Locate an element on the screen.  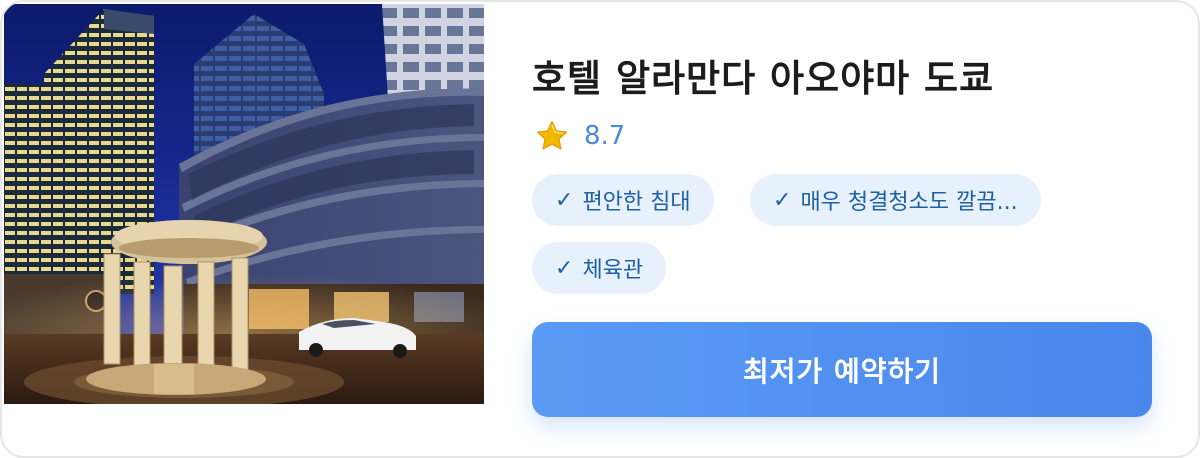
star-icon is located at coordinates (552, 135).